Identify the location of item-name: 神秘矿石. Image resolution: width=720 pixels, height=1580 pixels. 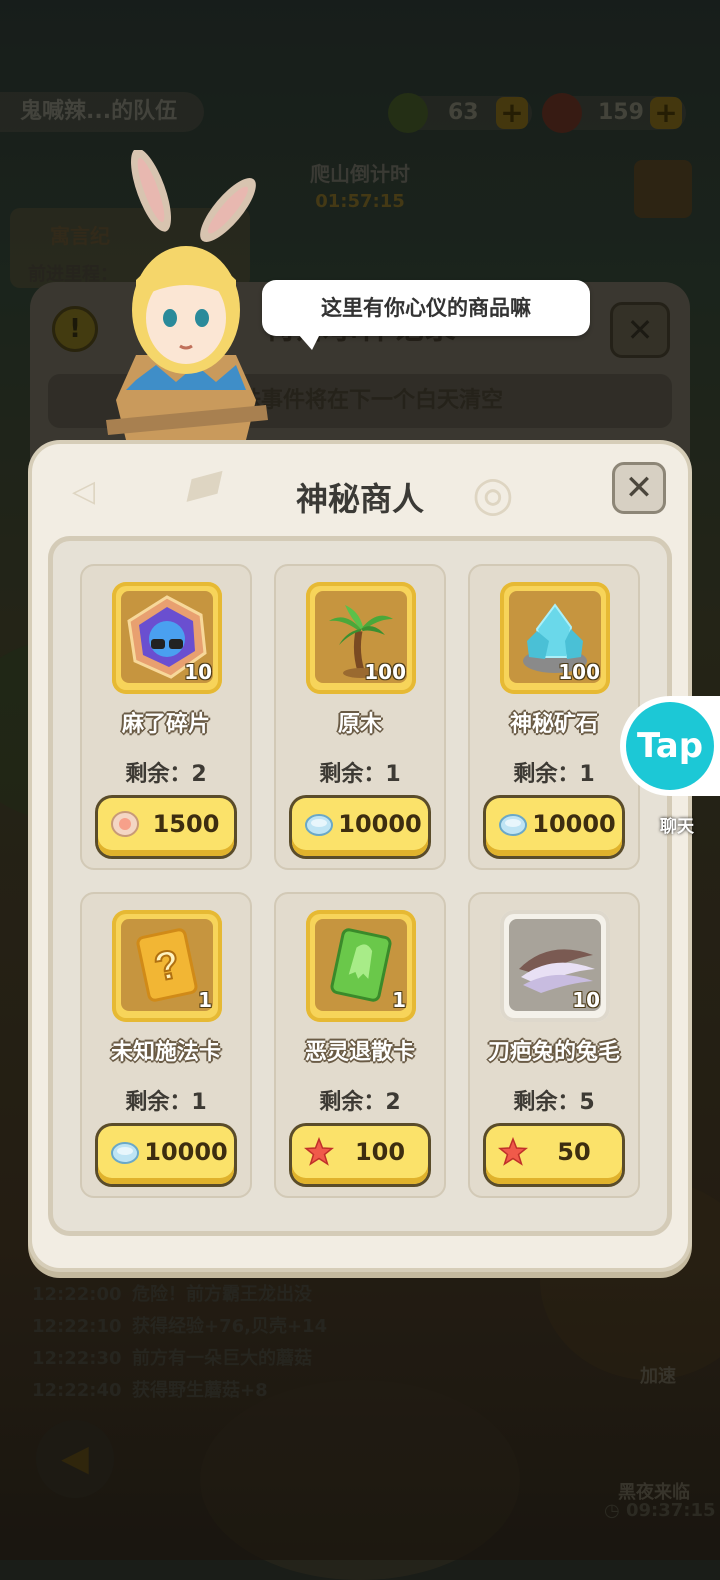
(553, 724).